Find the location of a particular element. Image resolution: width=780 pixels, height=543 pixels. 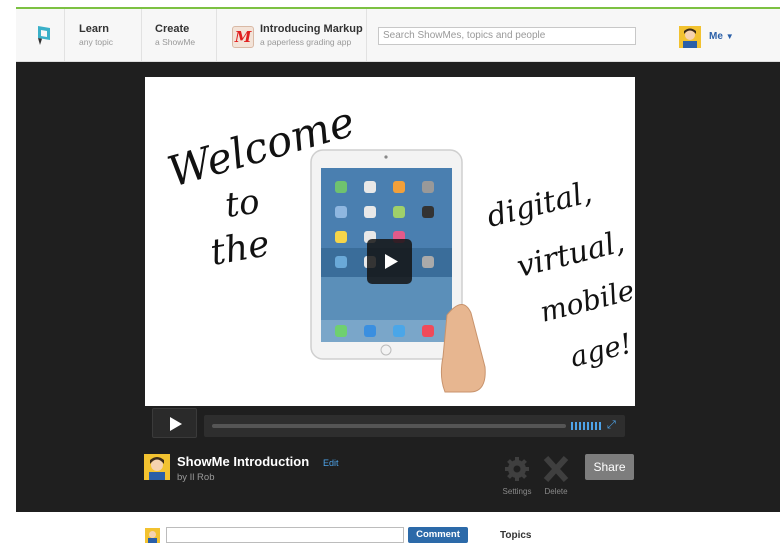

settings-label: Settings is located at coordinates (517, 491).